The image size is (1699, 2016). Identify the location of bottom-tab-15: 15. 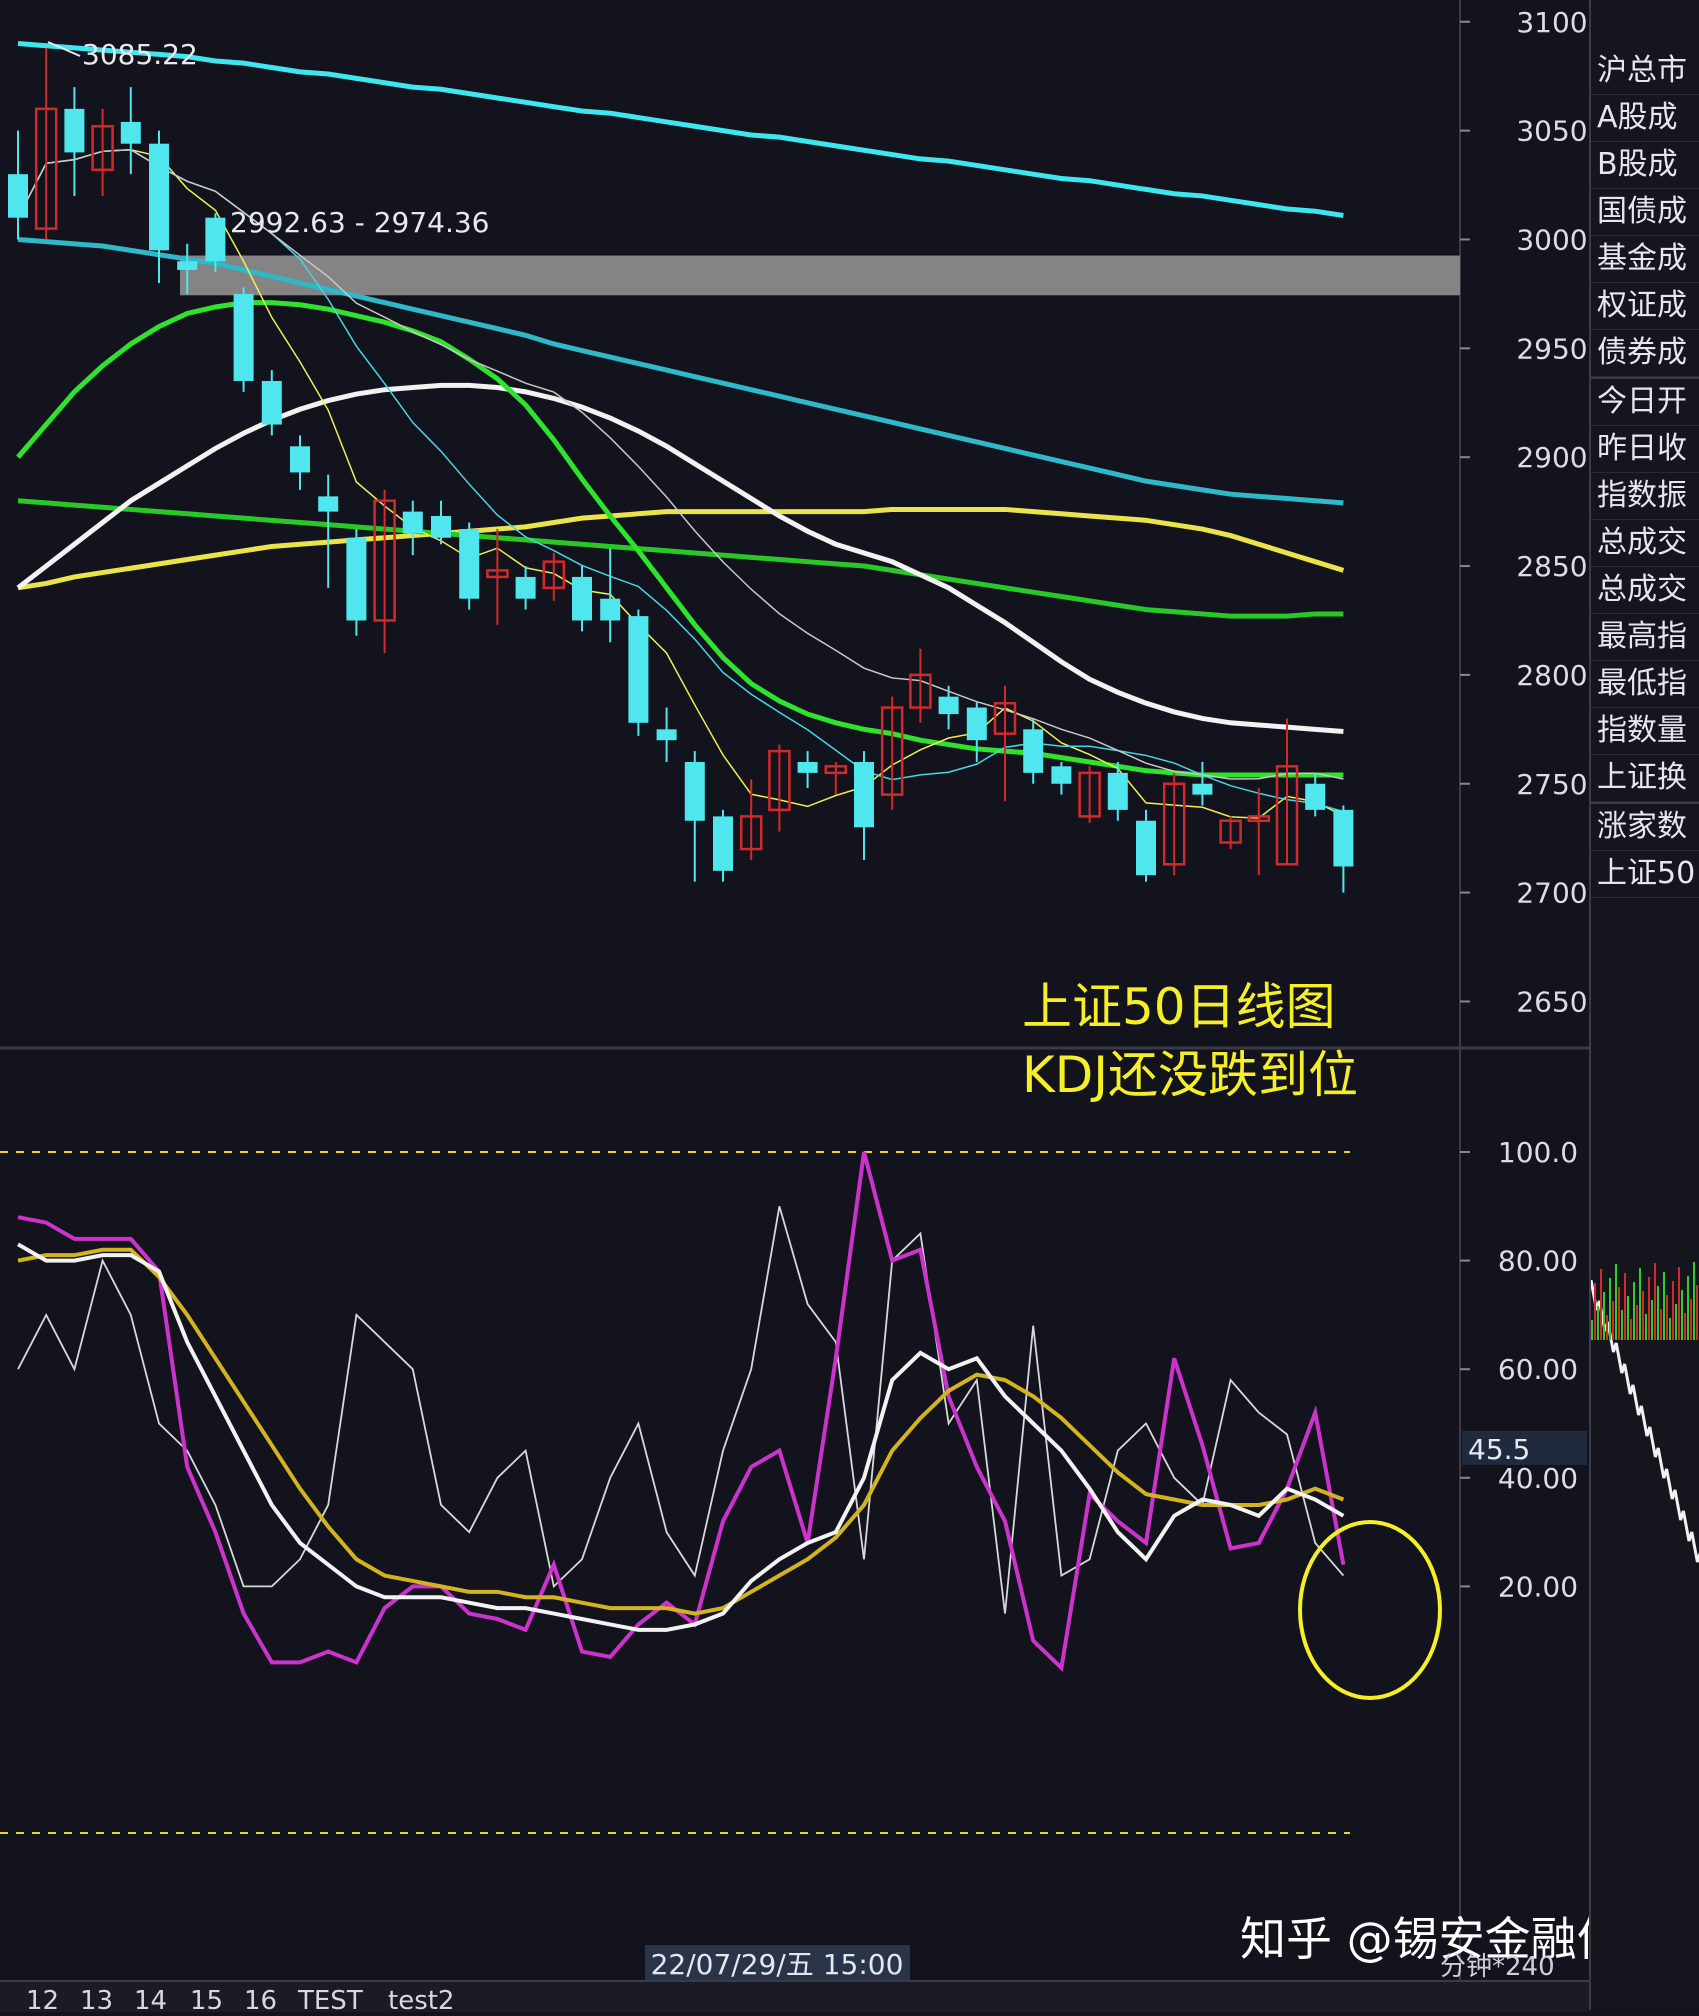
(206, 2001).